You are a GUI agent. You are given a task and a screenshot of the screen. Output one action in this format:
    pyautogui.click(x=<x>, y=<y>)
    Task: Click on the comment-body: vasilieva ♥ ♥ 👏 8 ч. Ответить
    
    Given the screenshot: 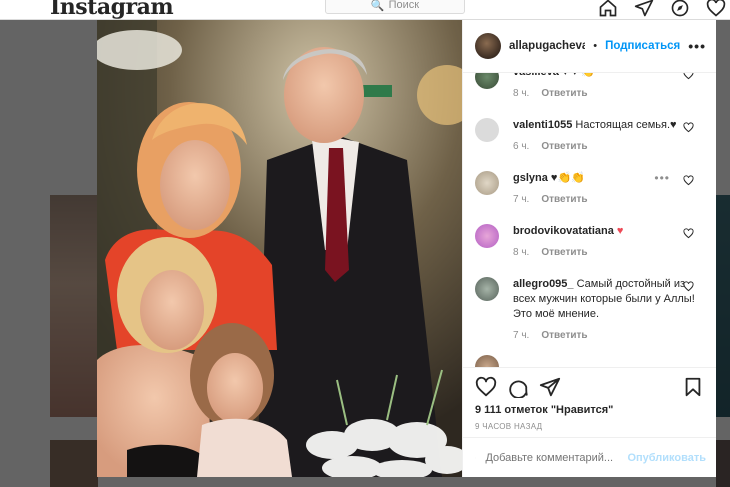 What is the action you would take?
    pyautogui.click(x=609, y=87)
    